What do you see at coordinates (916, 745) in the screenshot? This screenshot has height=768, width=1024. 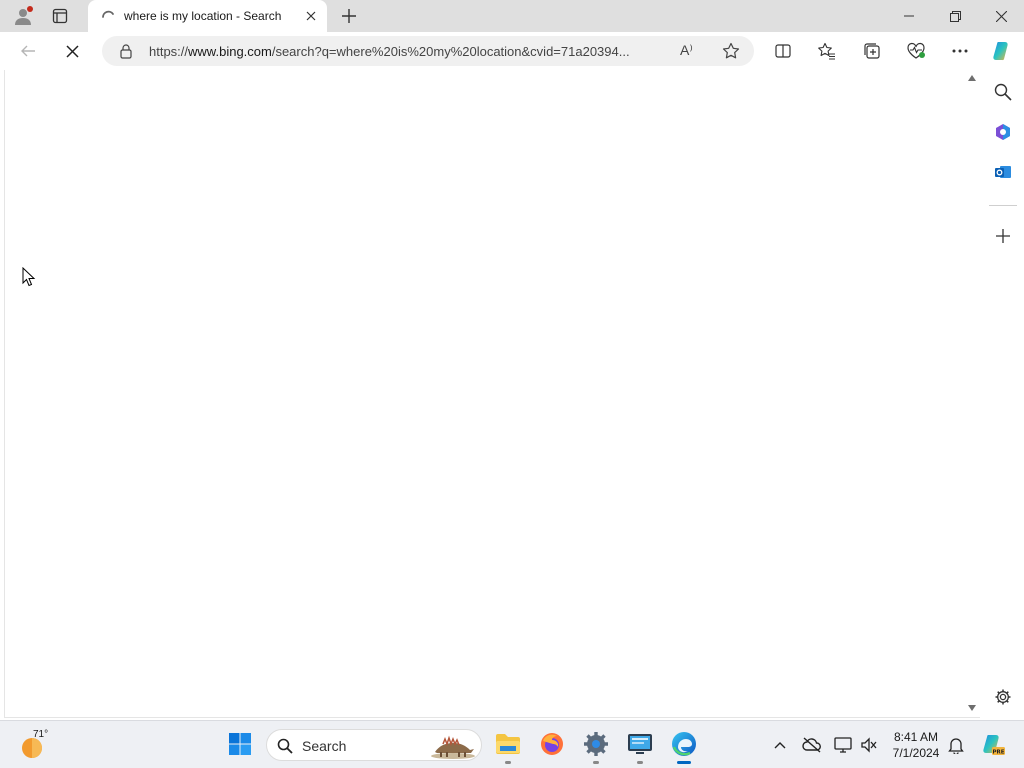 I see `taskbar-clock: 8:41 AM 7/1/2024` at bounding box center [916, 745].